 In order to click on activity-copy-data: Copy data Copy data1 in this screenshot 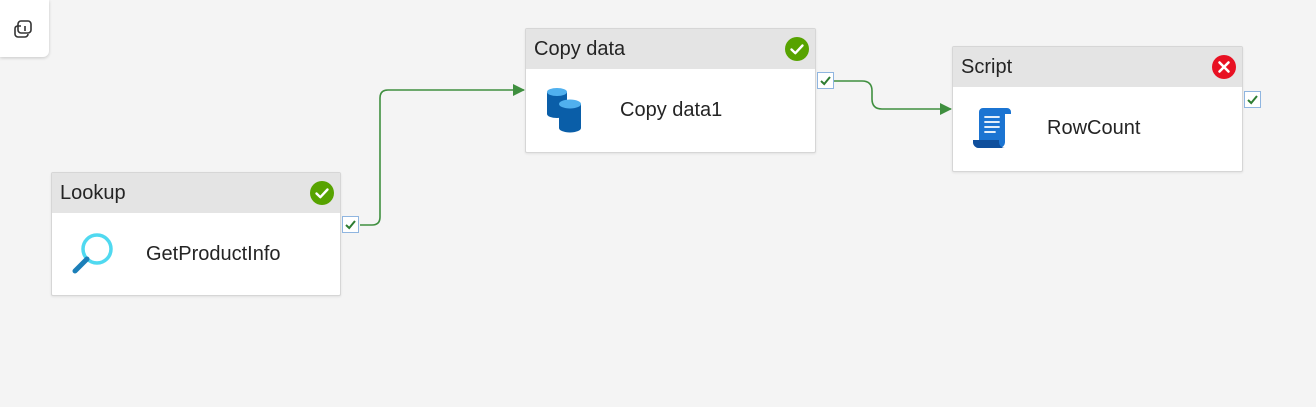, I will do `click(670, 90)`.